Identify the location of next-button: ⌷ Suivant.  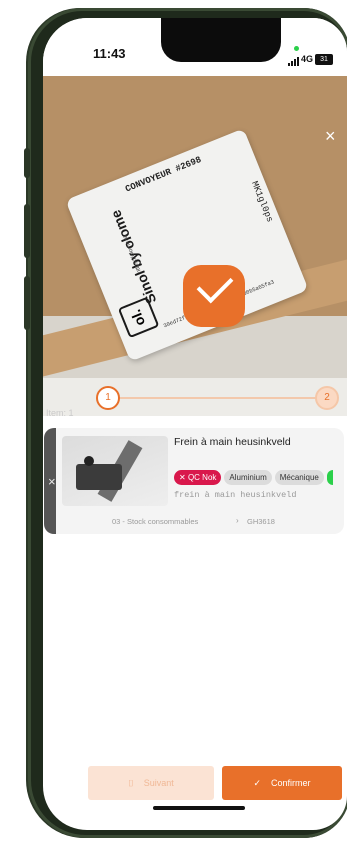
(151, 783).